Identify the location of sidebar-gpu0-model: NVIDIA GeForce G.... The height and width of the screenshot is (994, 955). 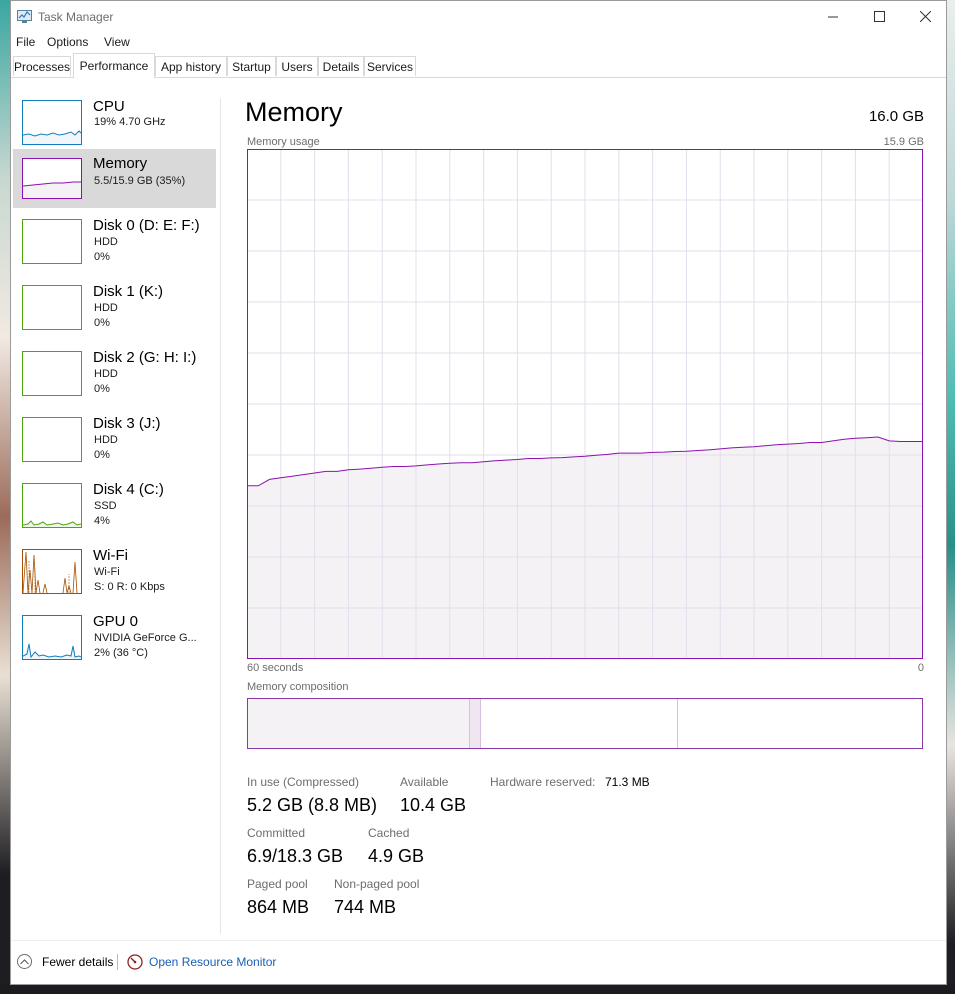
(145, 638).